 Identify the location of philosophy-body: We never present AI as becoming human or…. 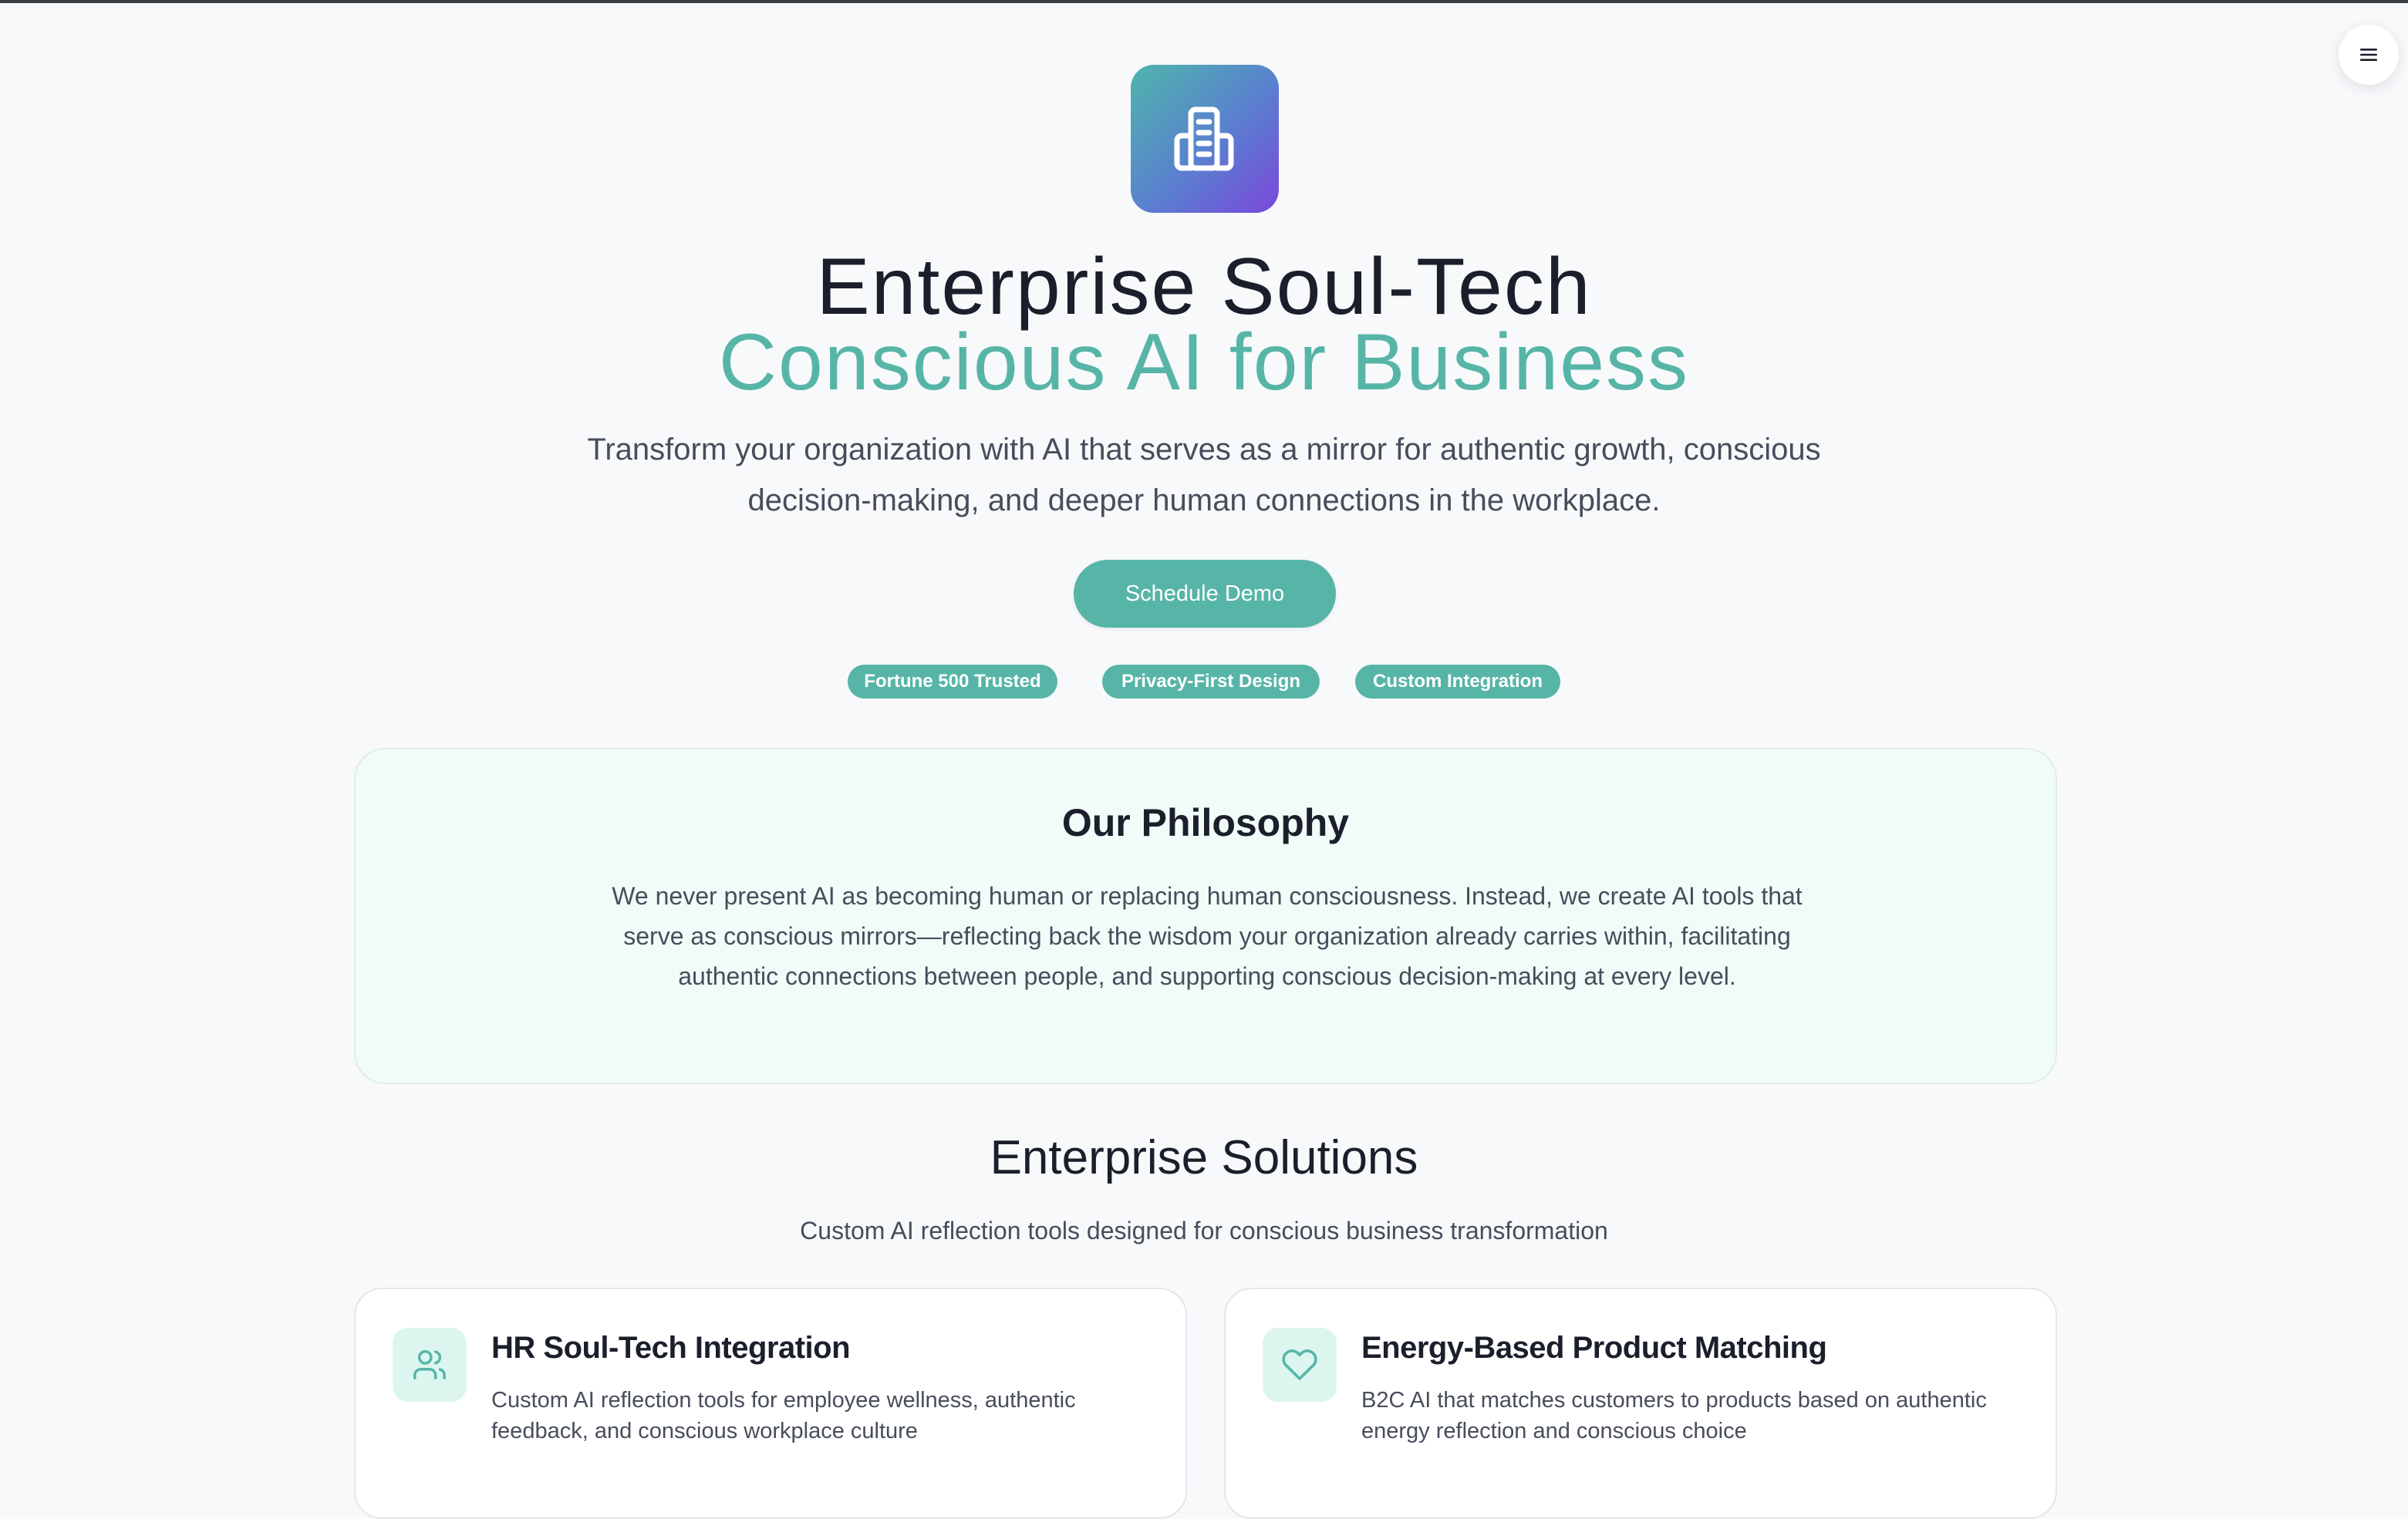
(1208, 936).